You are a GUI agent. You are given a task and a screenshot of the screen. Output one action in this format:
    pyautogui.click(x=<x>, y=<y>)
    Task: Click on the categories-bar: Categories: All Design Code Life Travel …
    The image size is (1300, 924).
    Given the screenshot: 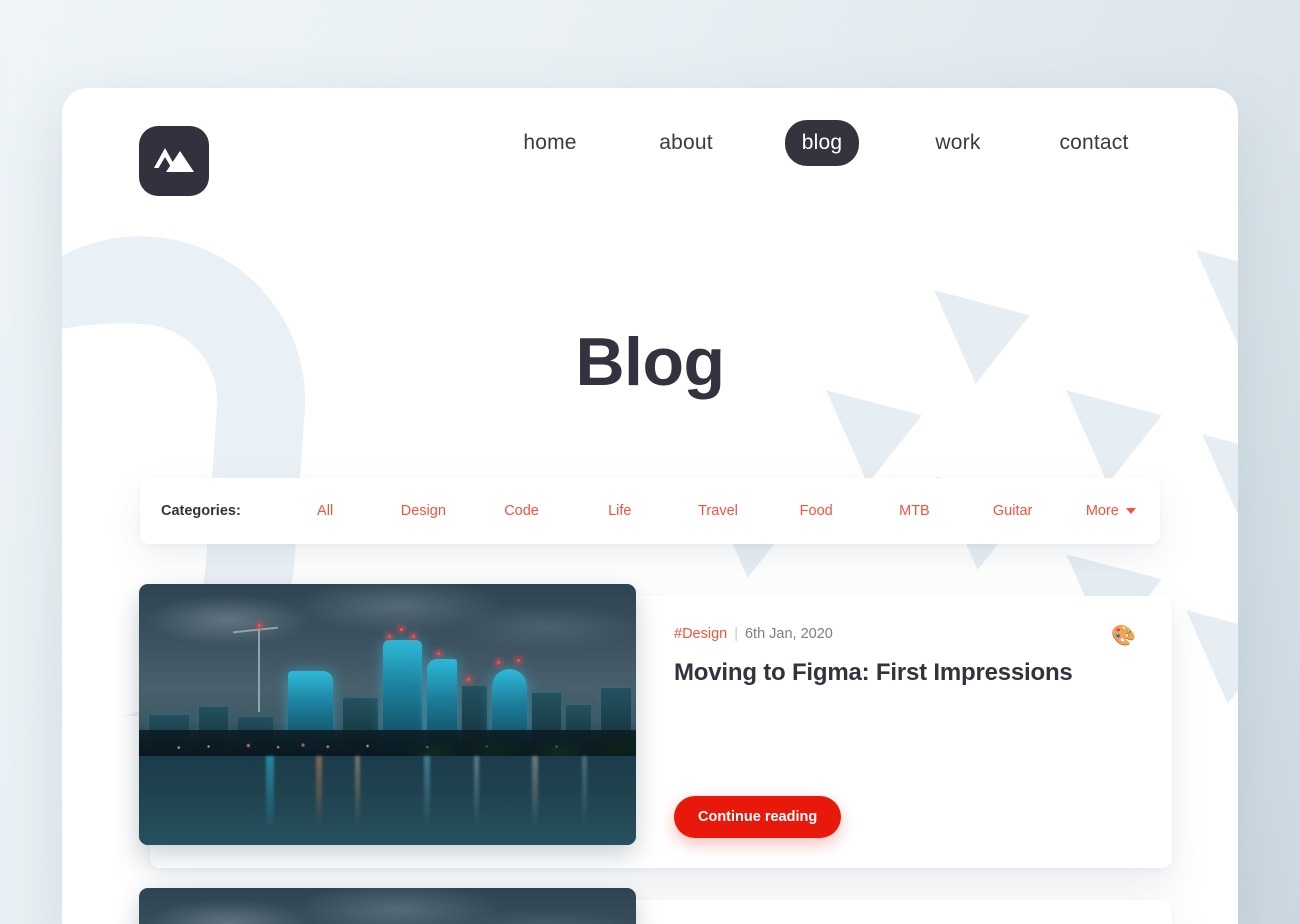 What is the action you would take?
    pyautogui.click(x=650, y=511)
    